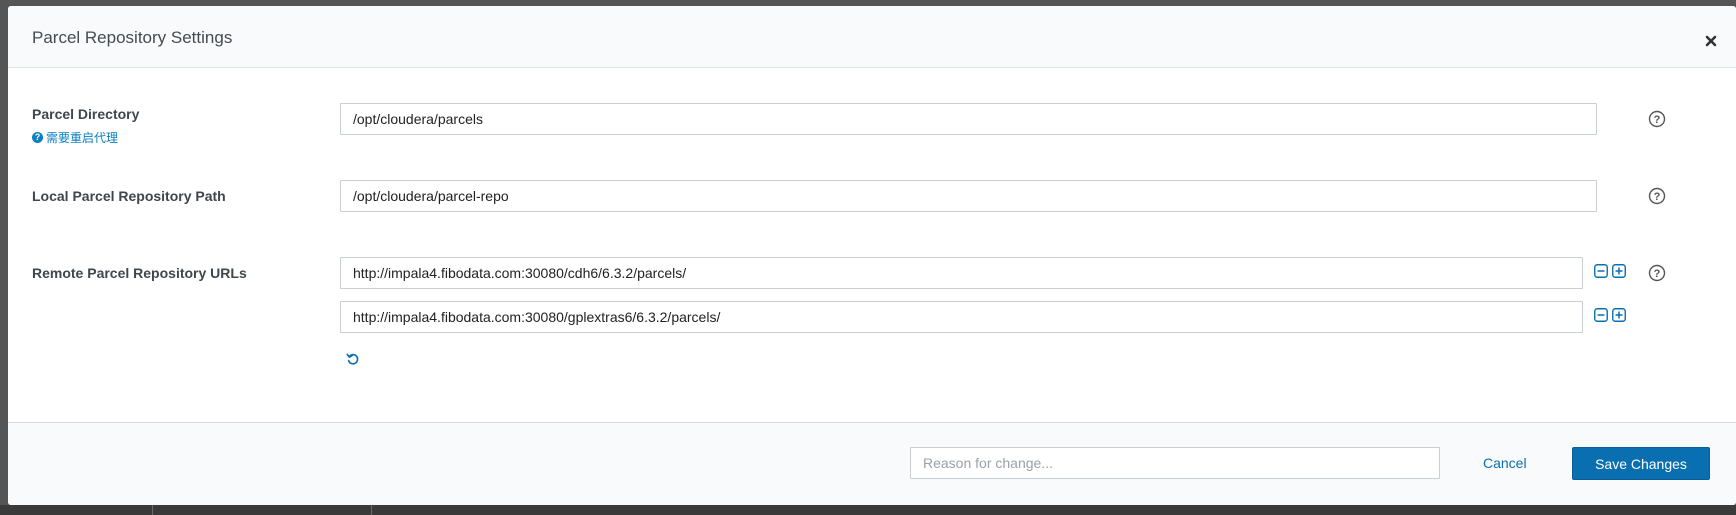 The image size is (1736, 515). I want to click on restart-agent-note: ? 需要重启代理, so click(75, 137).